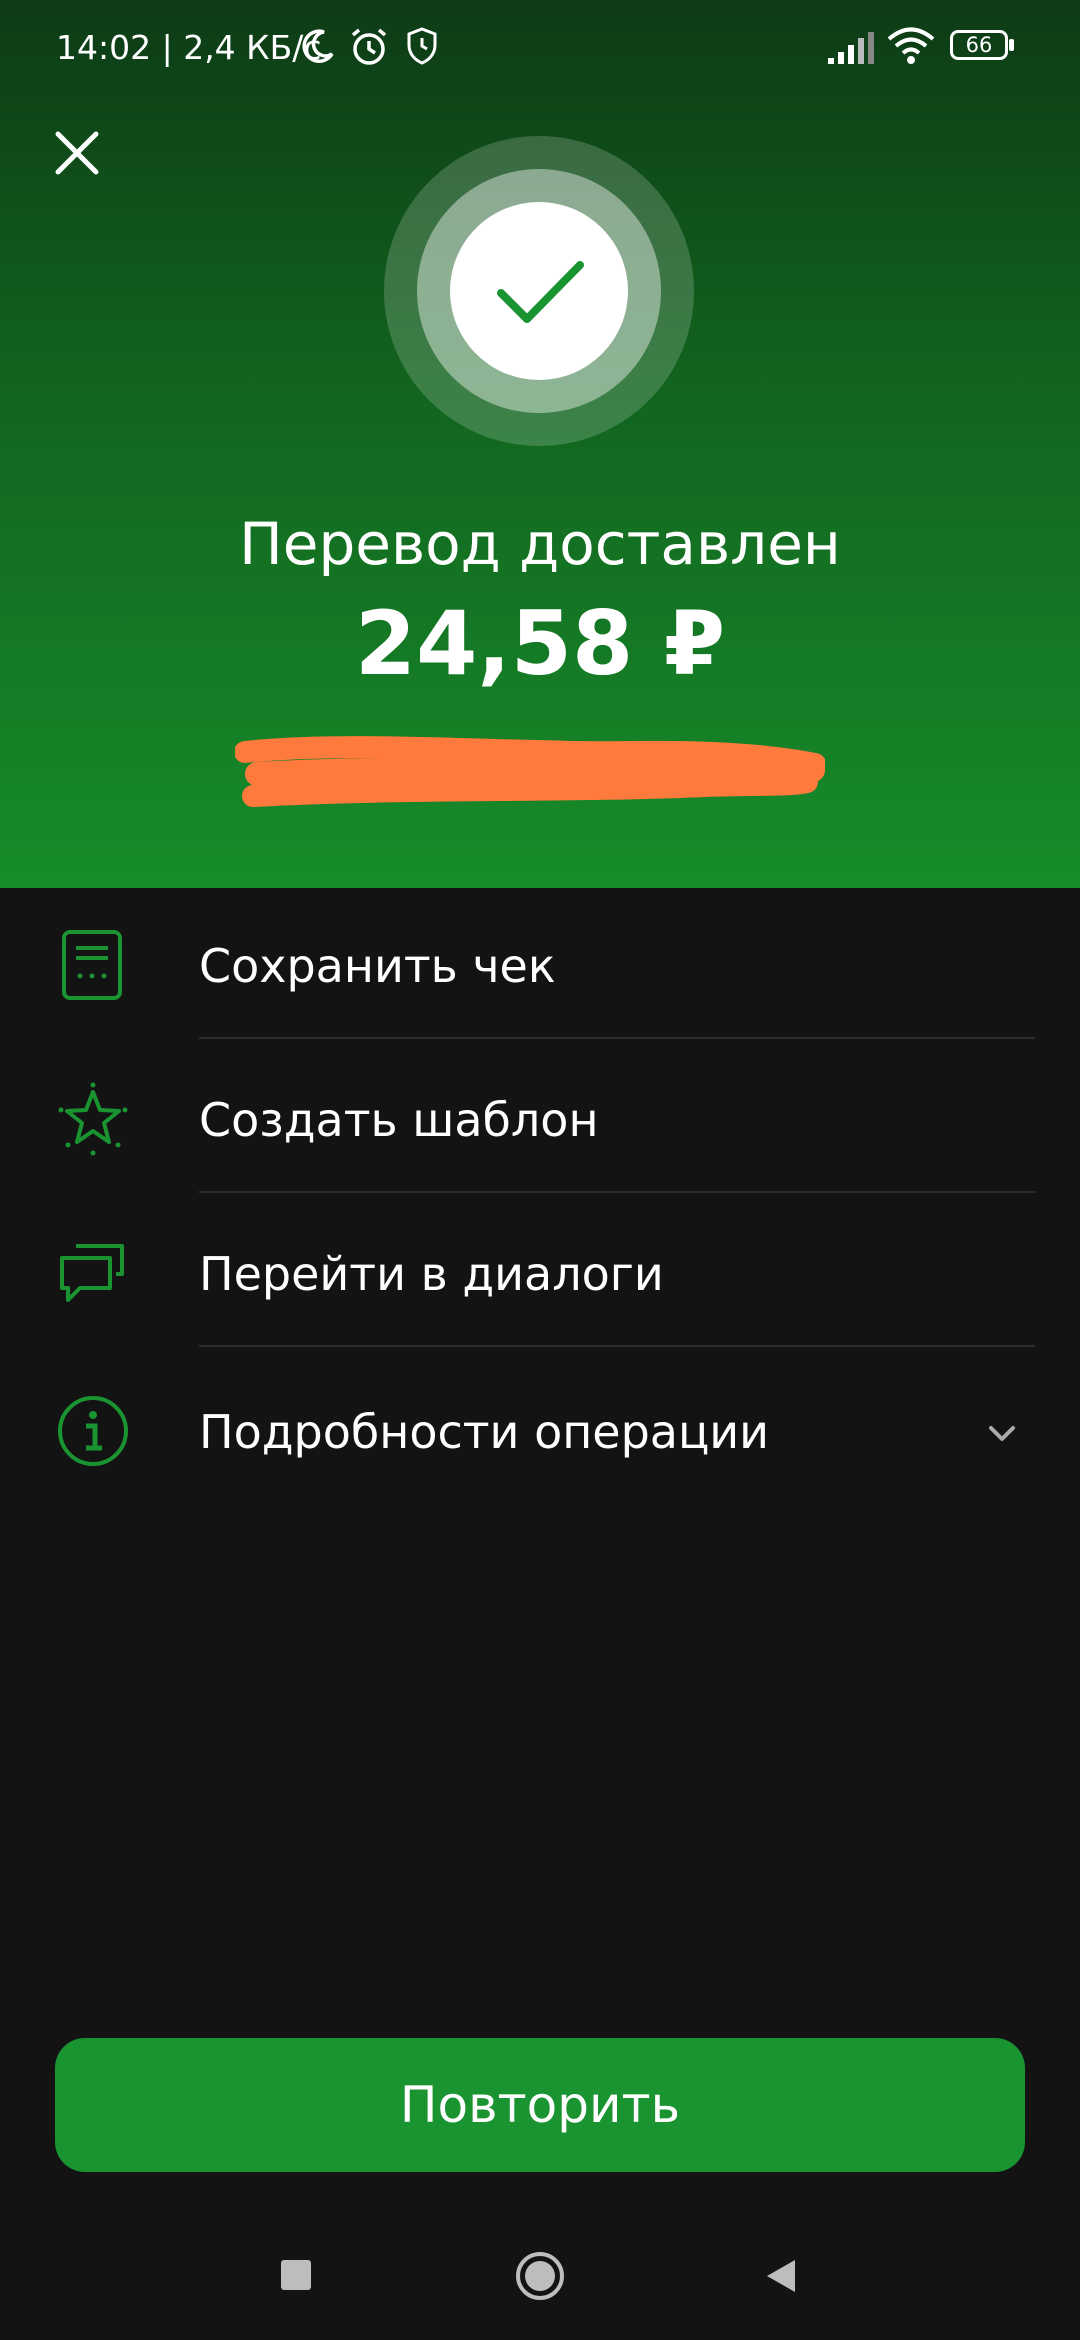  What do you see at coordinates (484, 1432) in the screenshot?
I see `operation-details-label: Подробности операции` at bounding box center [484, 1432].